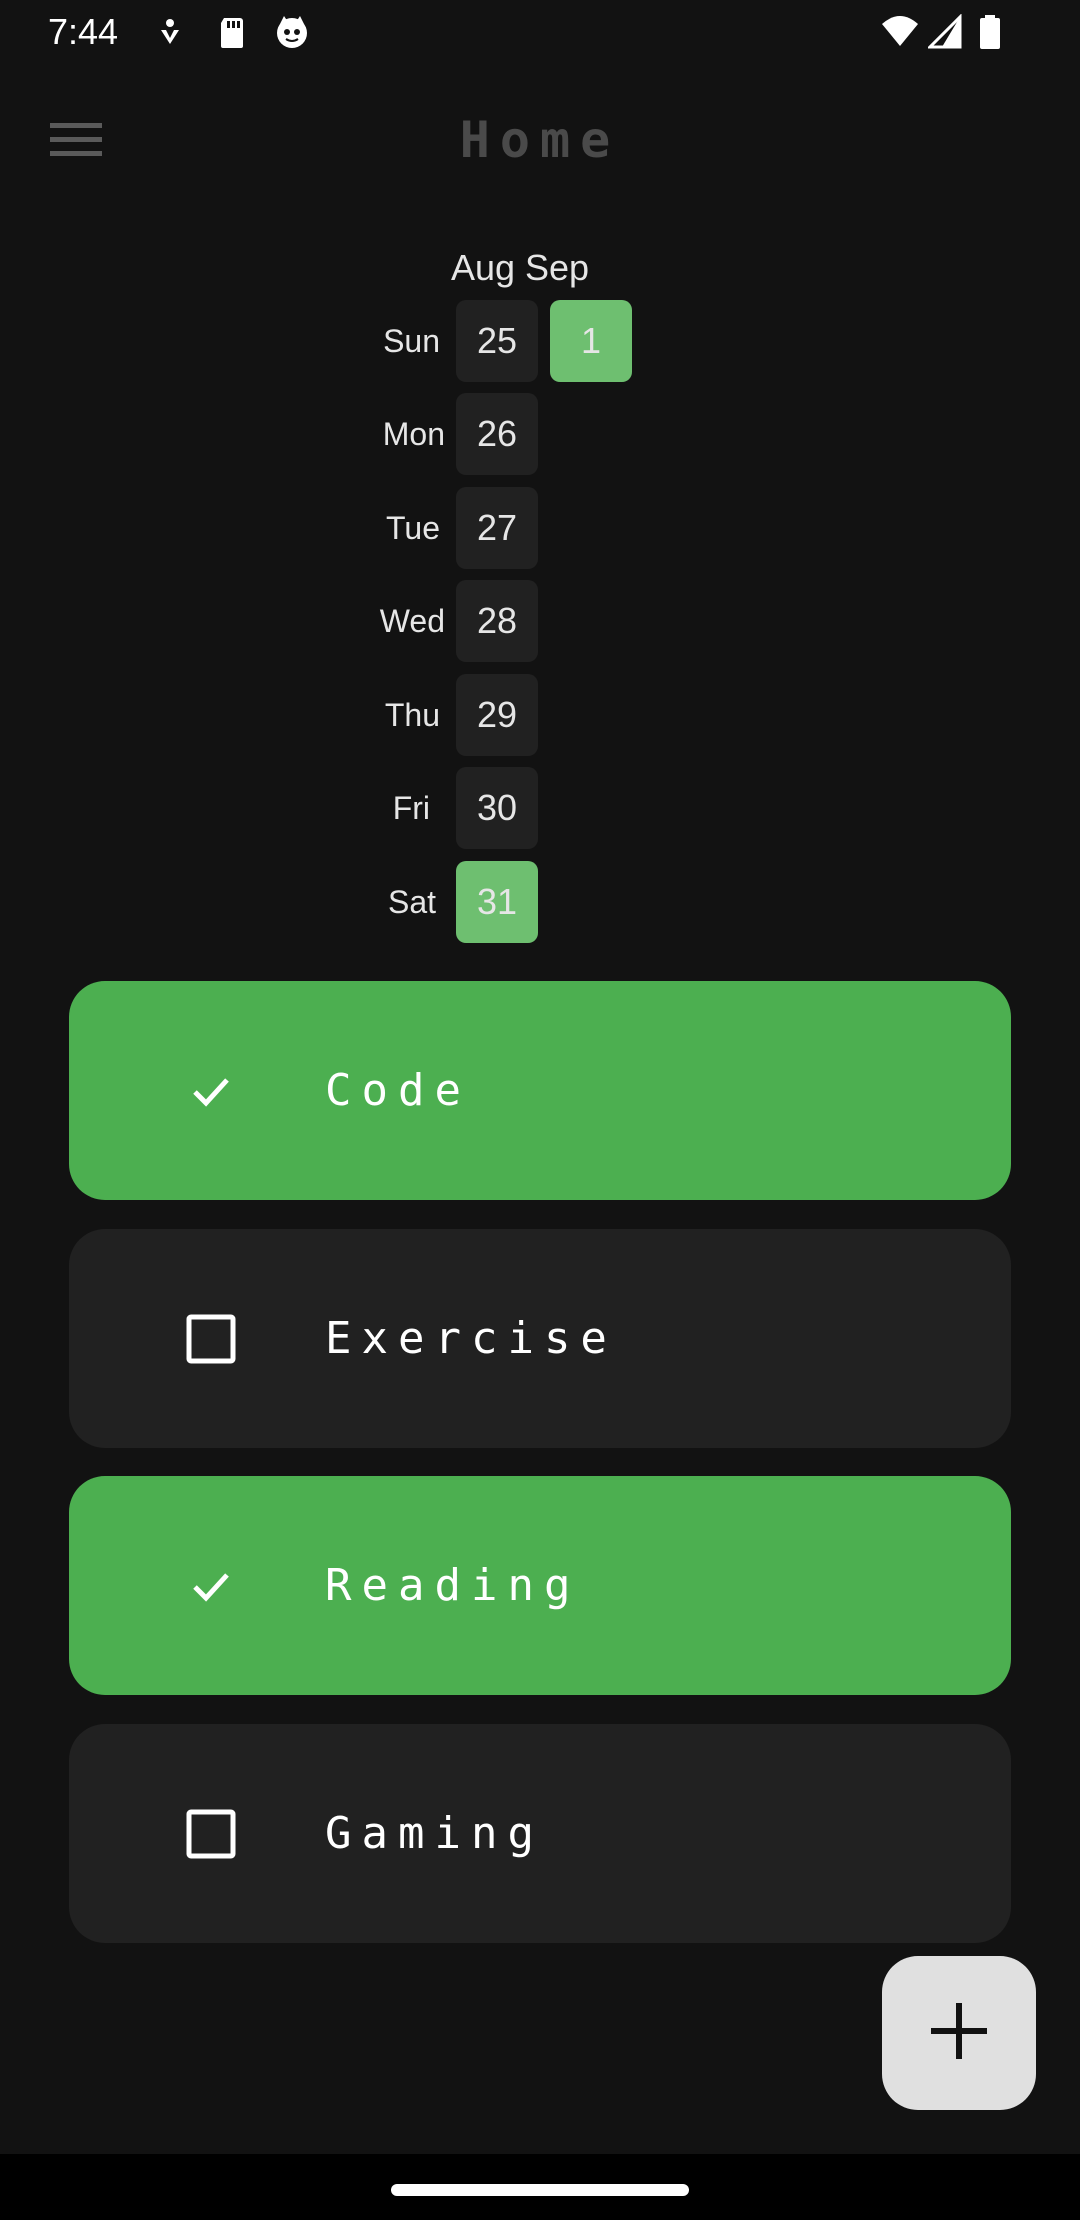 This screenshot has height=2220, width=1080. I want to click on navigation-bar, so click(540, 2187).